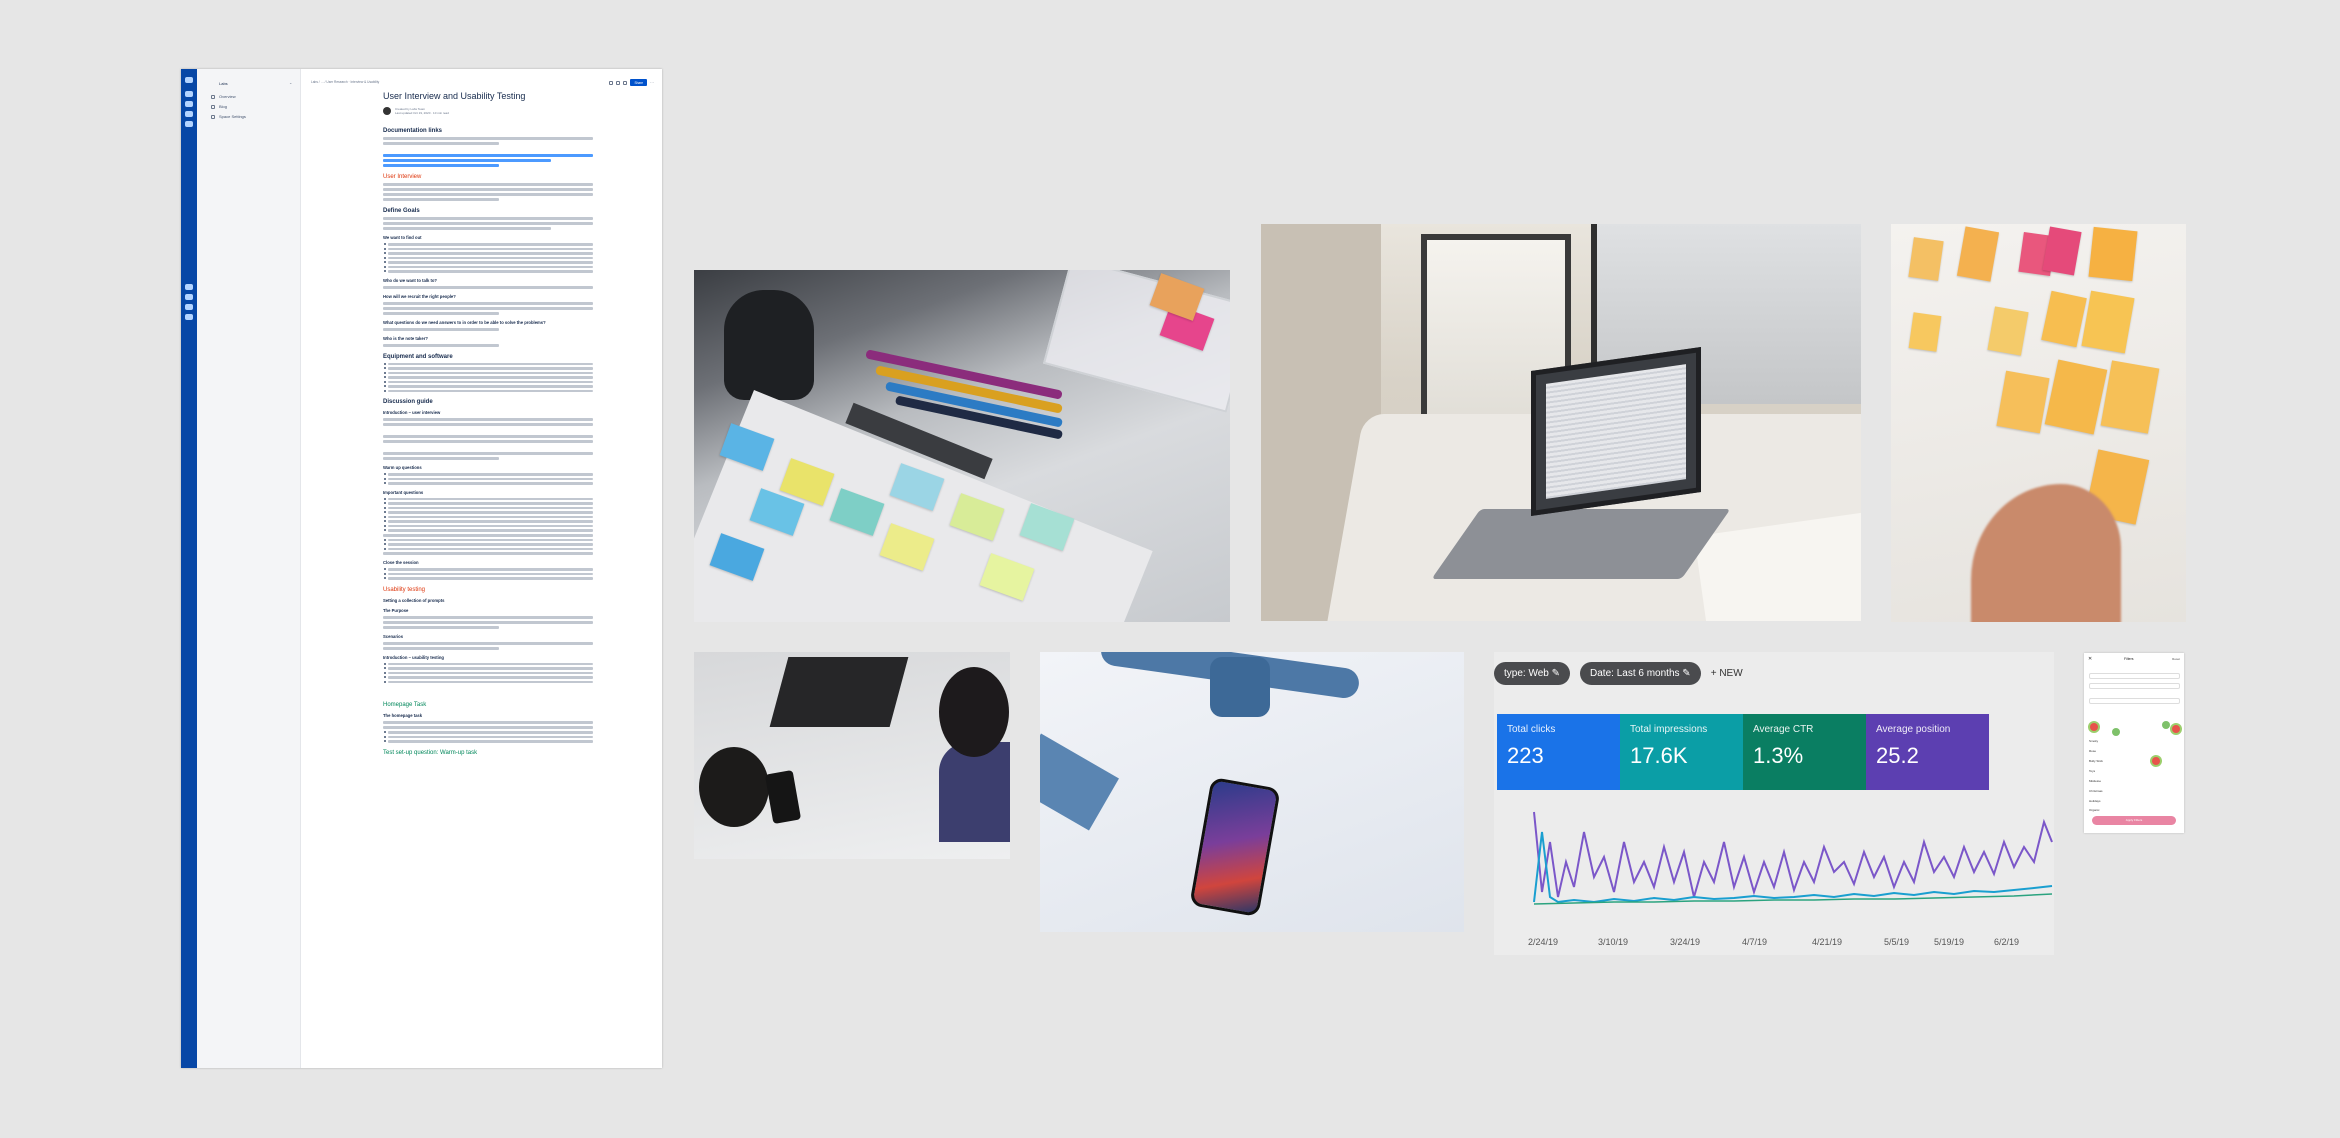 The image size is (2340, 1138). Describe the element at coordinates (189, 80) in the screenshot. I see `confluence-logo-icon` at that location.